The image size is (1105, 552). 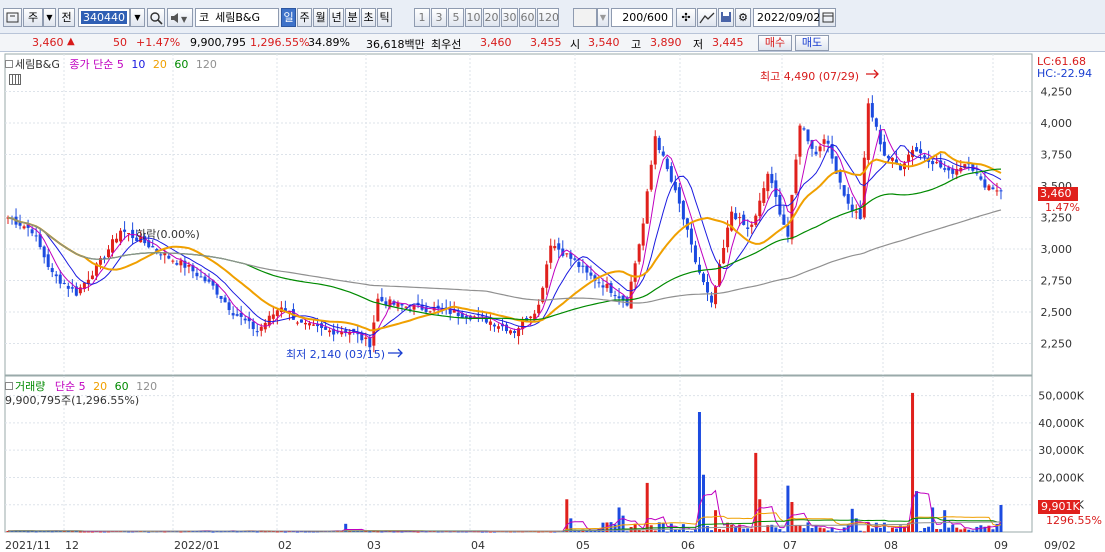 What do you see at coordinates (180, 17) in the screenshot?
I see `sound-icon: ▼` at bounding box center [180, 17].